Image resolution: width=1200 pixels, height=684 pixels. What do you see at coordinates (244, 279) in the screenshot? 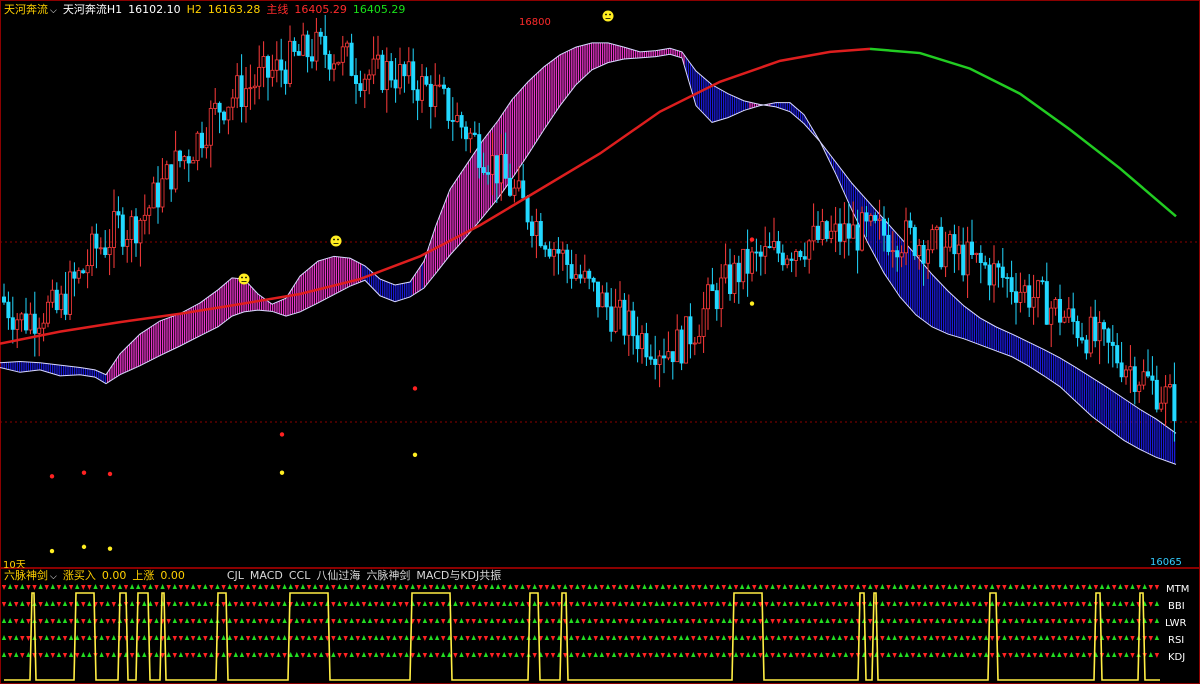
I see `smiley-icon` at bounding box center [244, 279].